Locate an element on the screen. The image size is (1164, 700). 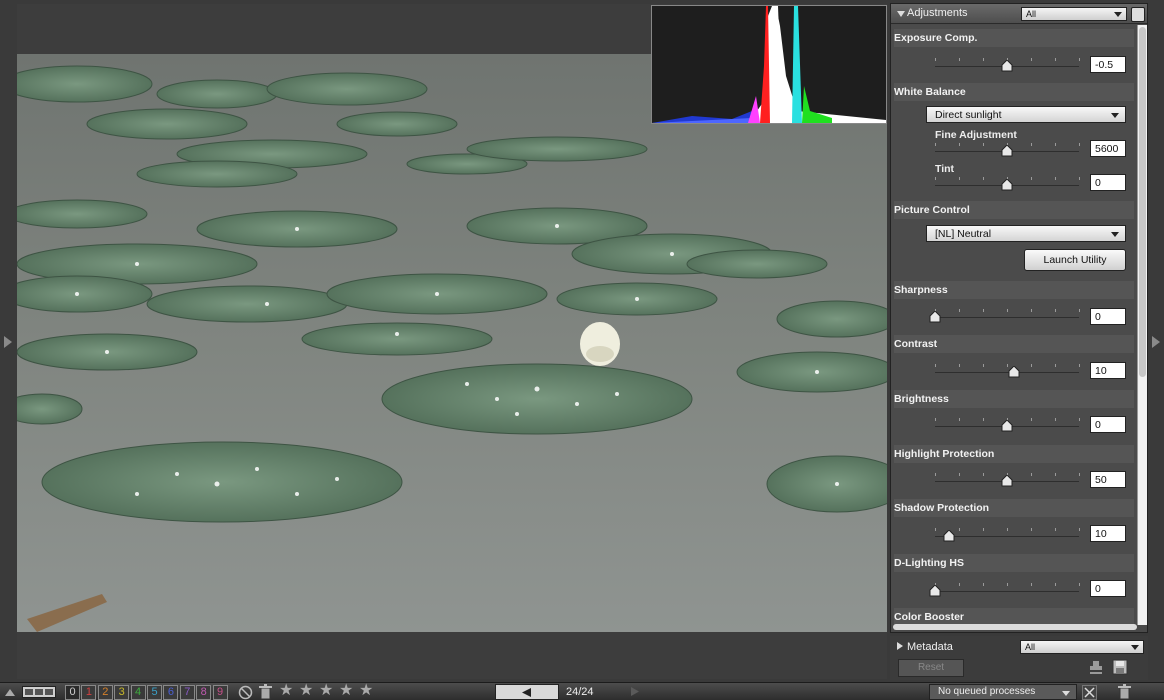
expand-triangle-icon is located at coordinates (900, 646).